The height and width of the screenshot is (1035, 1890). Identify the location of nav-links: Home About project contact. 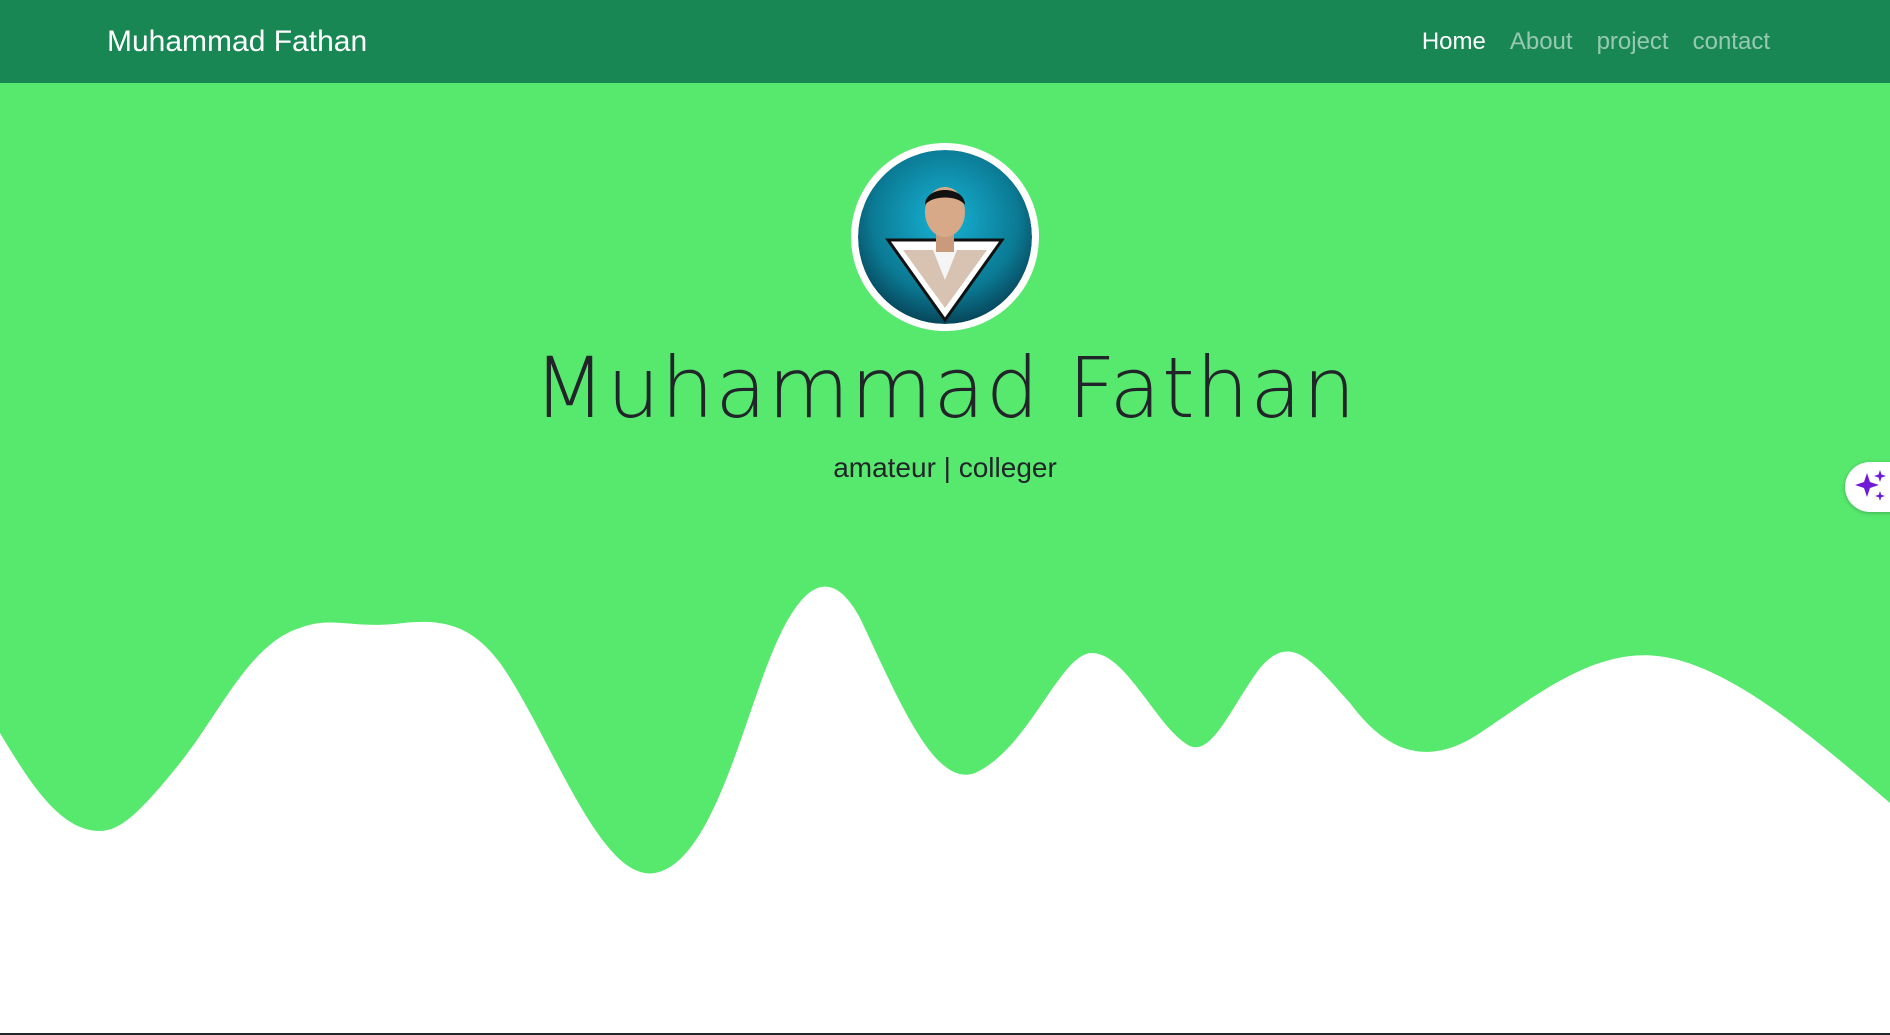
(1596, 42).